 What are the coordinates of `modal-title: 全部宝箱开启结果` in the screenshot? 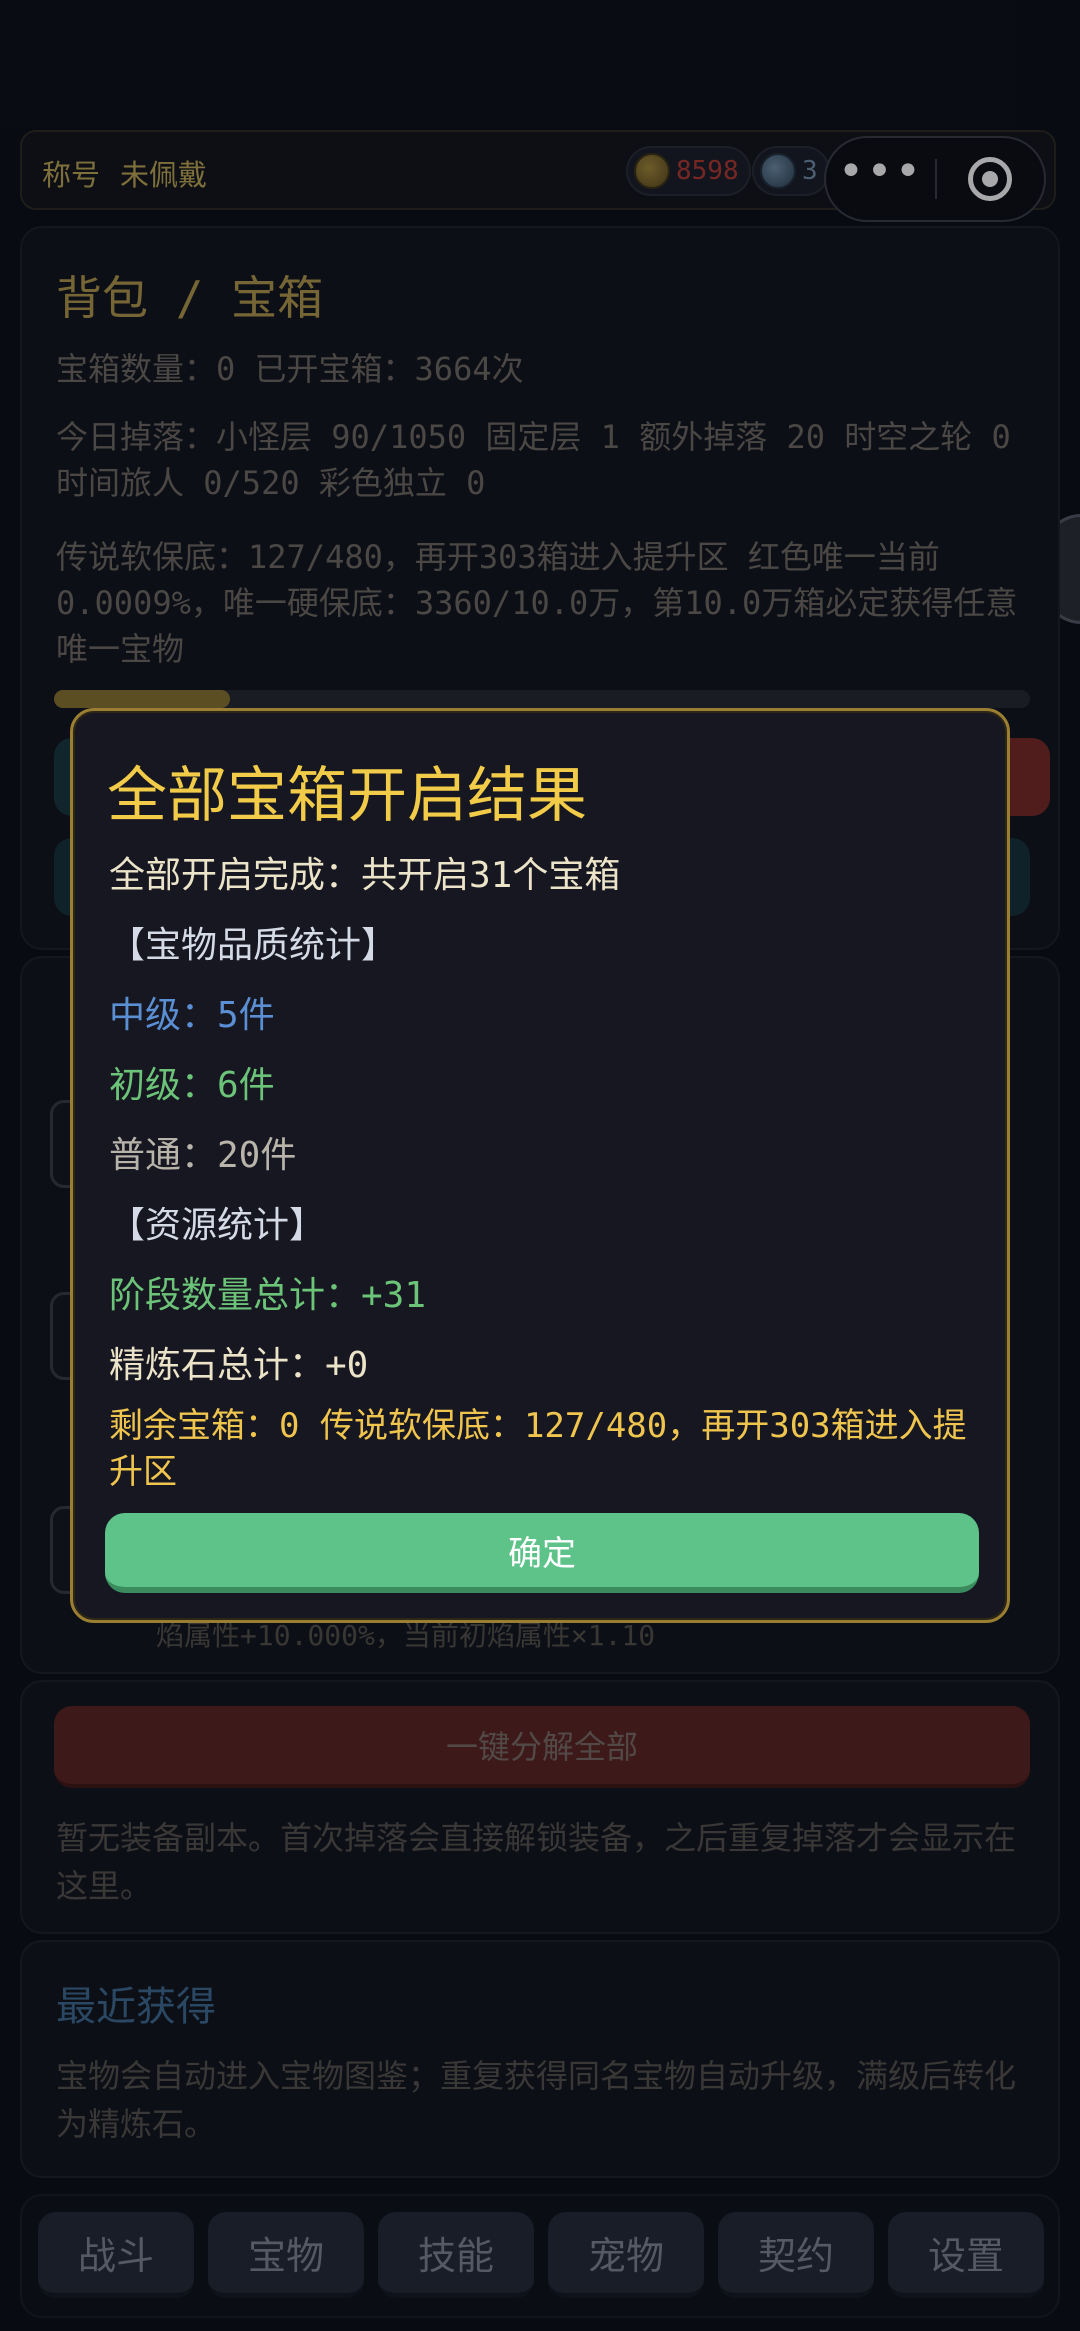 It's located at (347, 796).